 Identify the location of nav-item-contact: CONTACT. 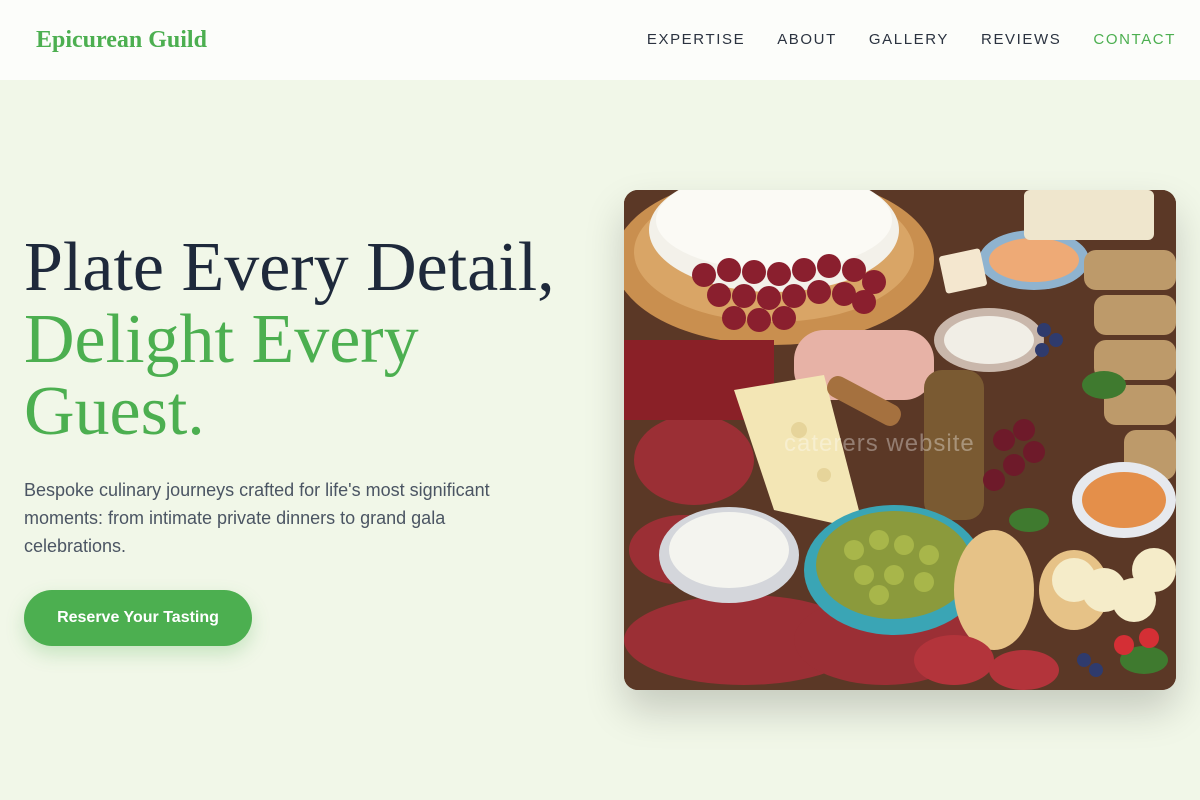
(1134, 40).